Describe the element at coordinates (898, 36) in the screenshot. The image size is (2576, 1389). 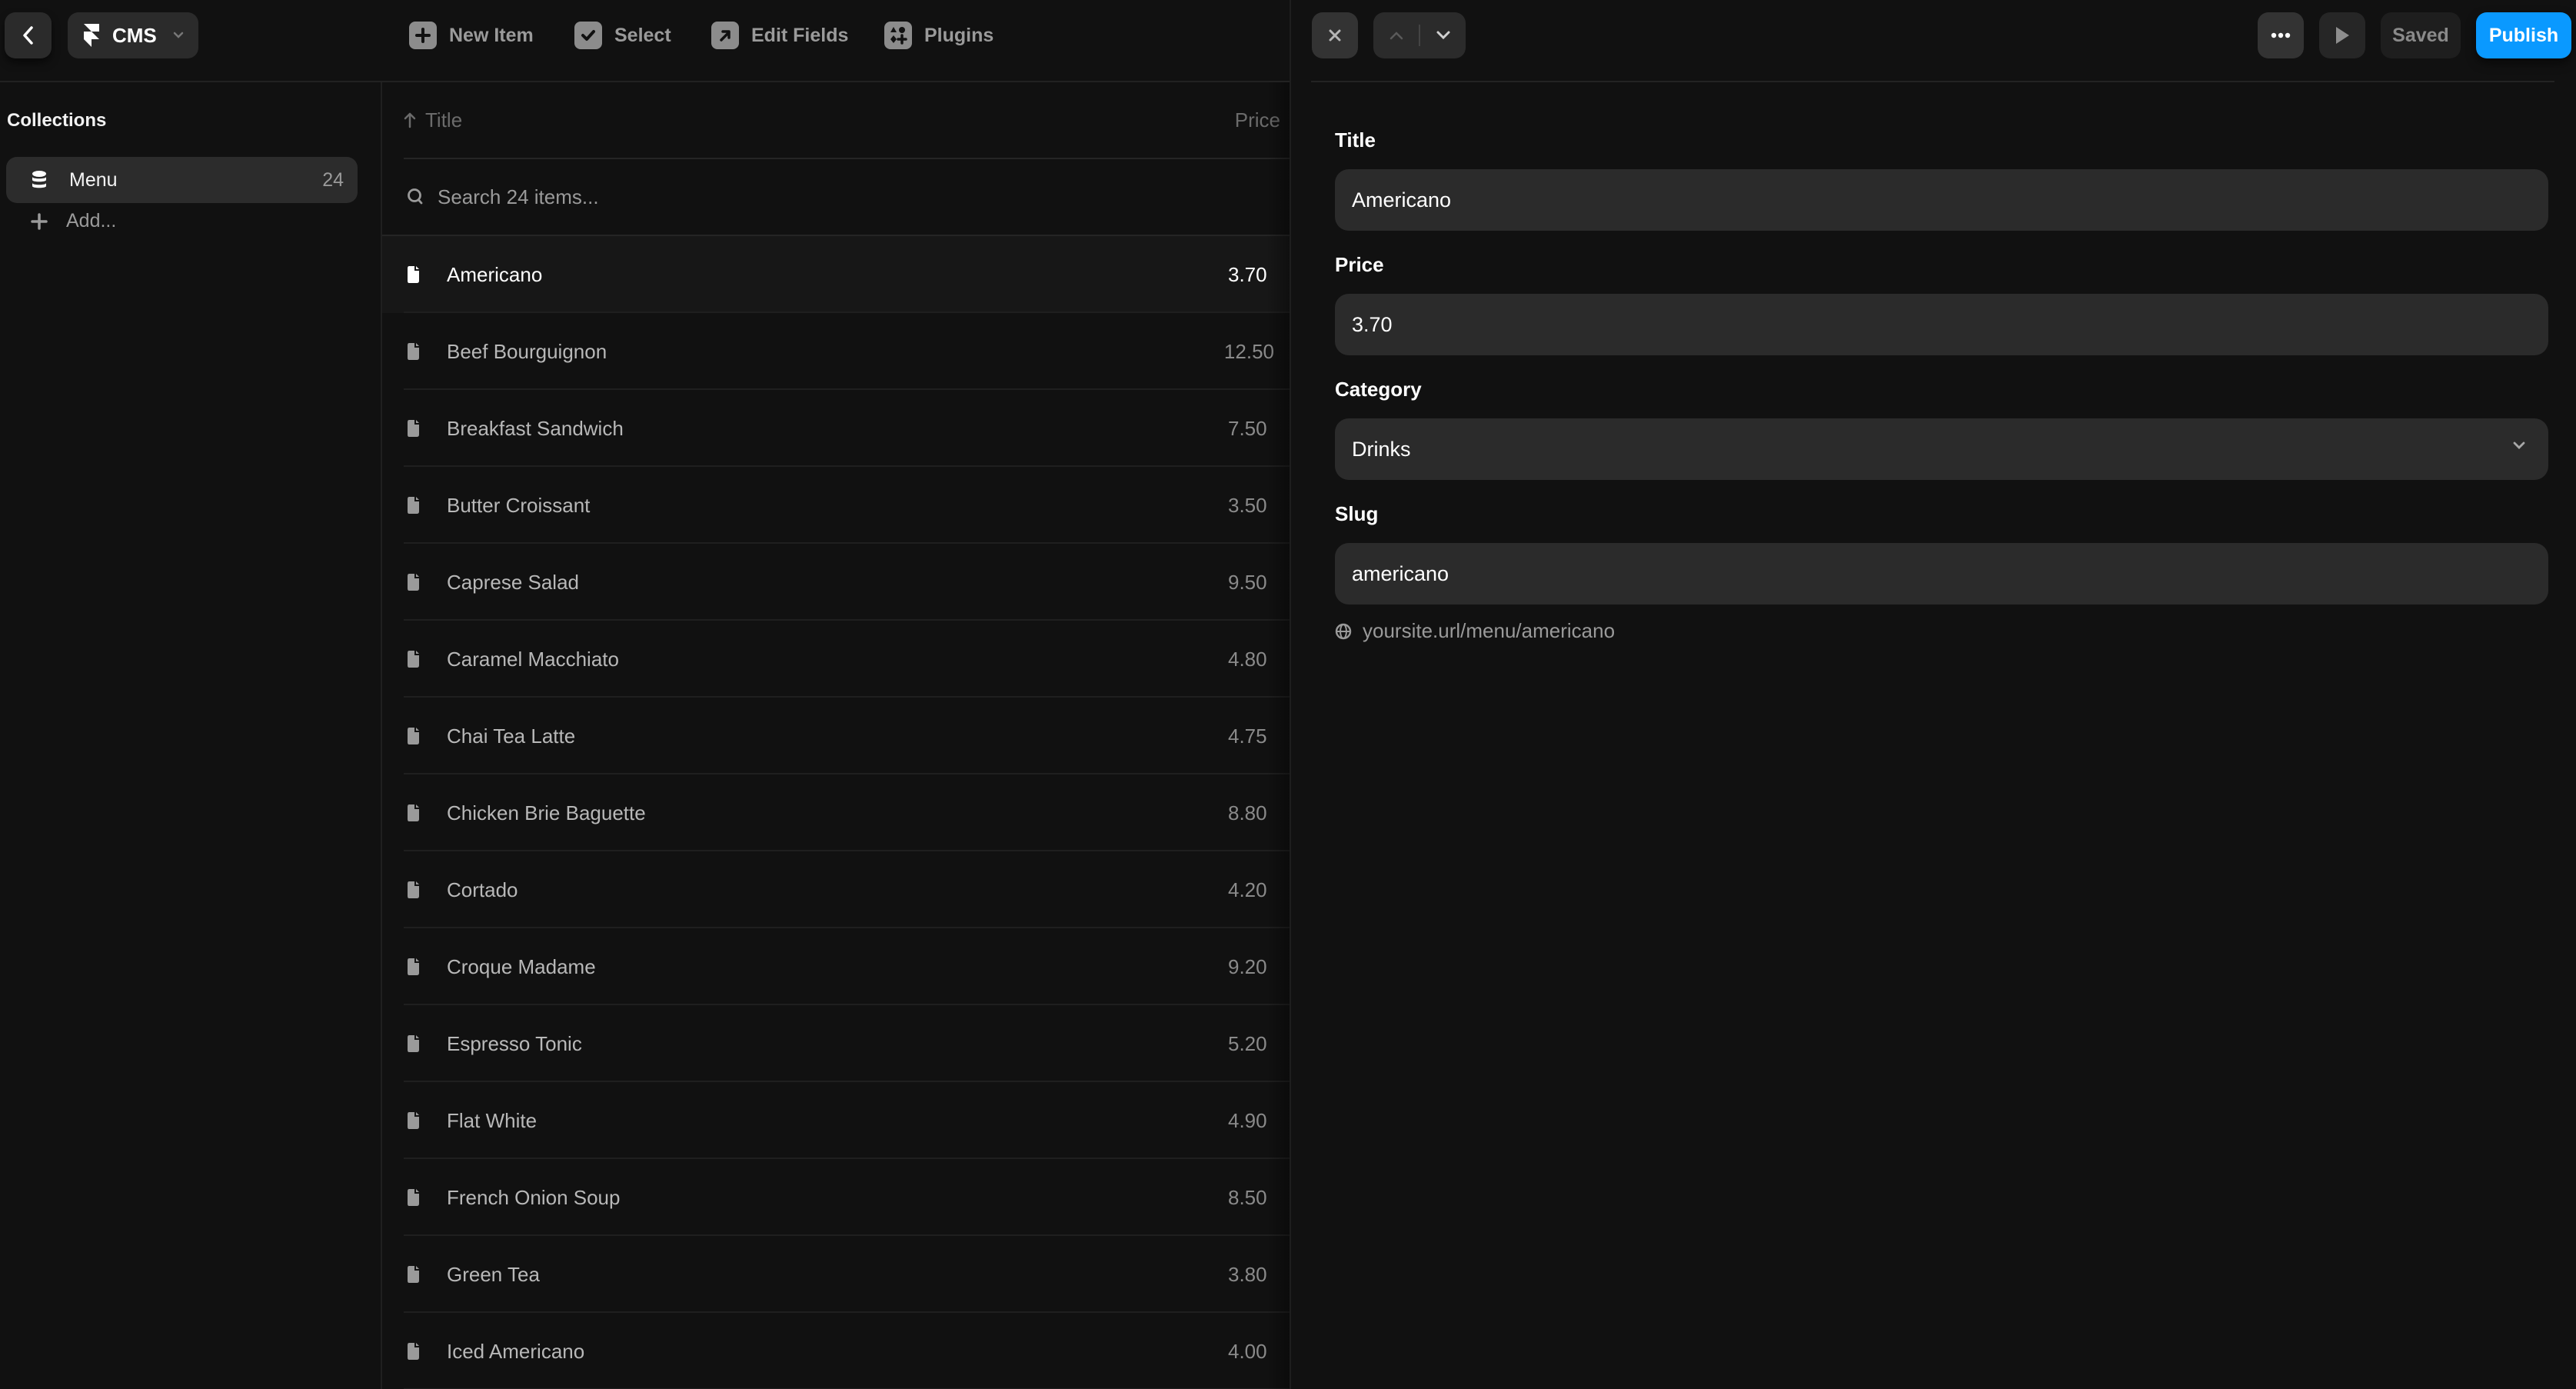
I see `plugins-icon` at that location.